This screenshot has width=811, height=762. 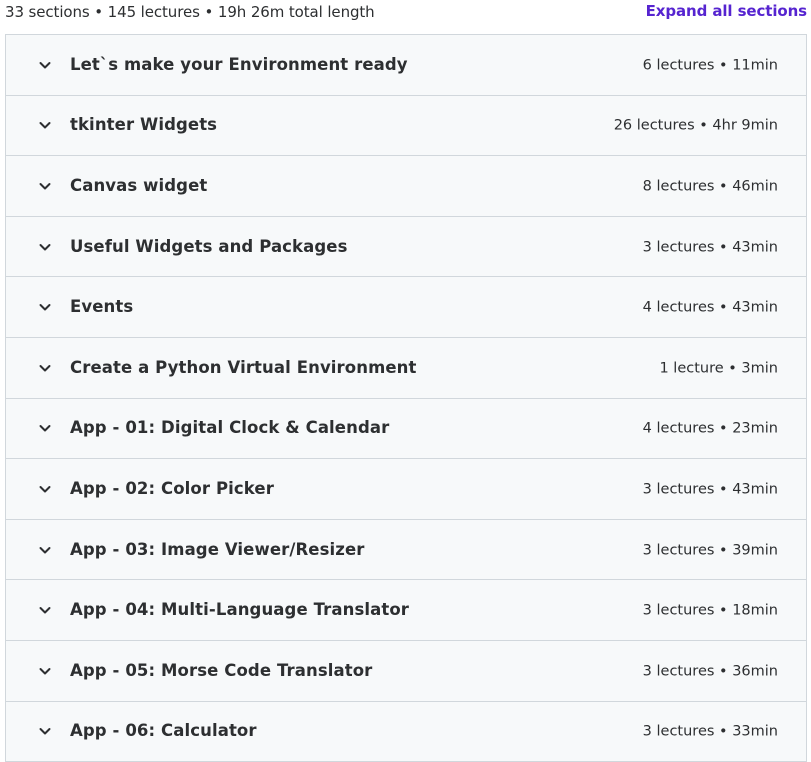 What do you see at coordinates (710, 731) in the screenshot?
I see `section-lecture-info: 3 lectures • 33min` at bounding box center [710, 731].